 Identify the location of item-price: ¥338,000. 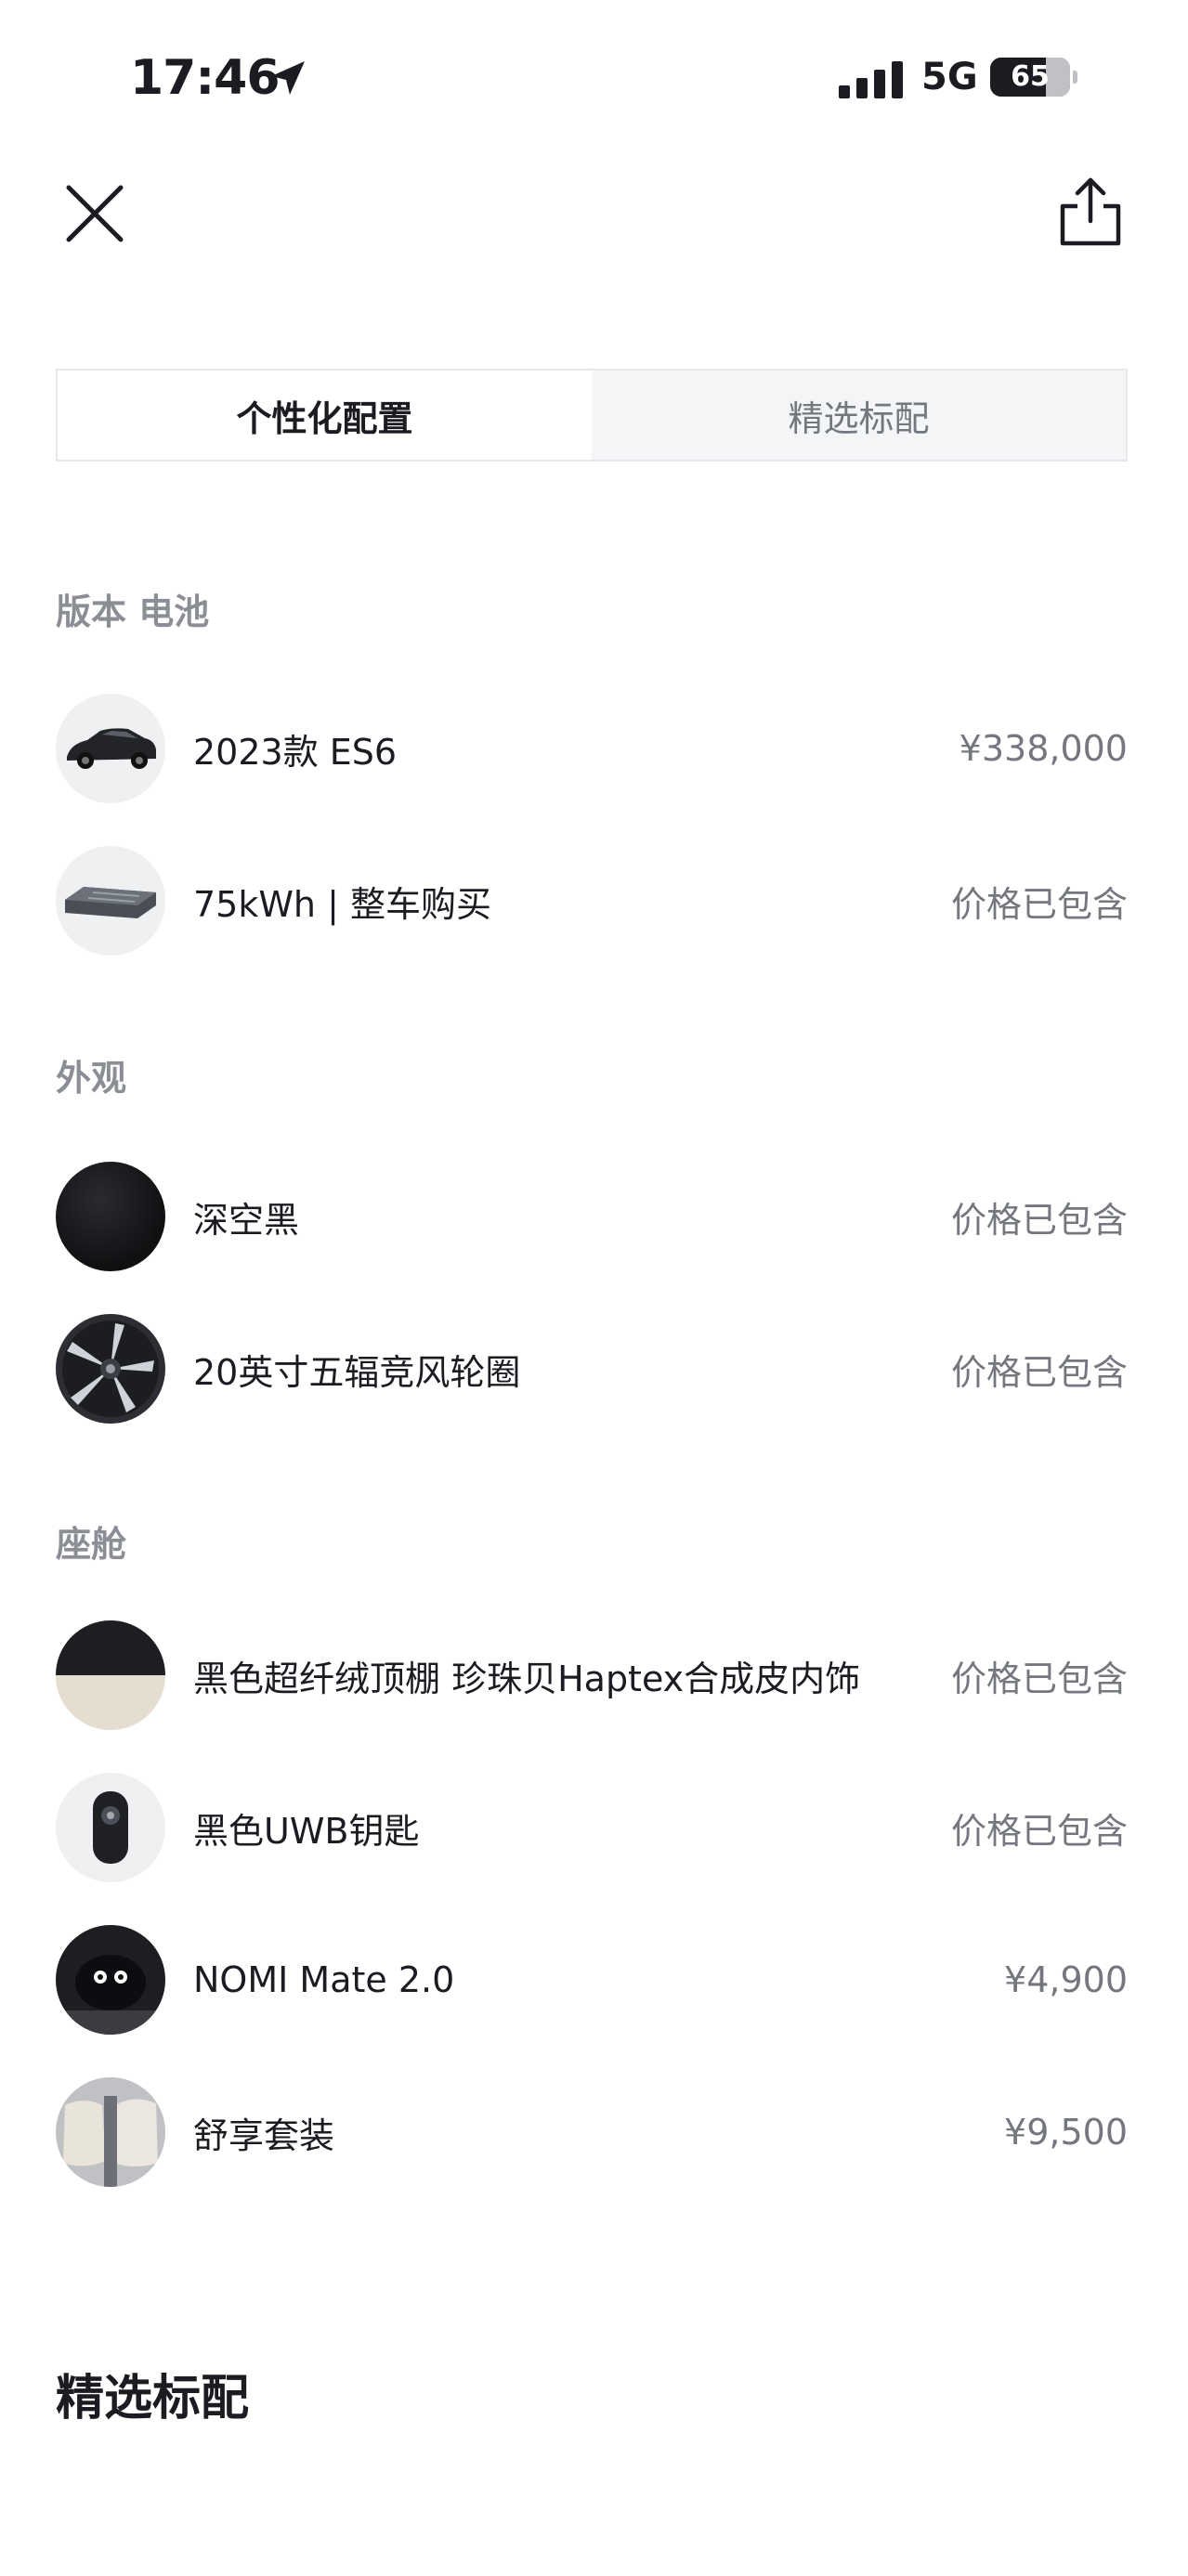
(1043, 749).